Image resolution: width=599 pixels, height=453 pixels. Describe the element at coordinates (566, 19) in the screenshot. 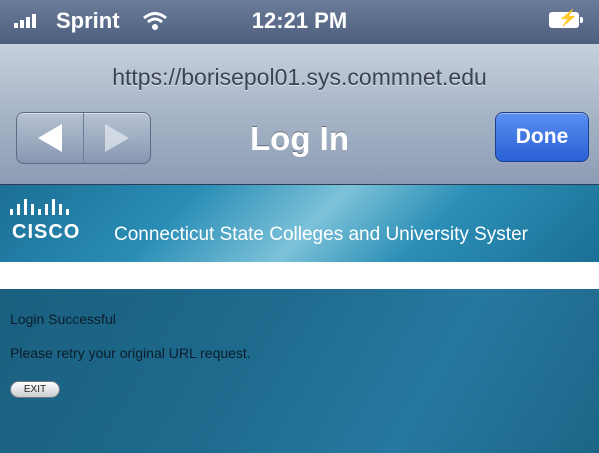

I see `battery-charging-icon: ⚡` at that location.